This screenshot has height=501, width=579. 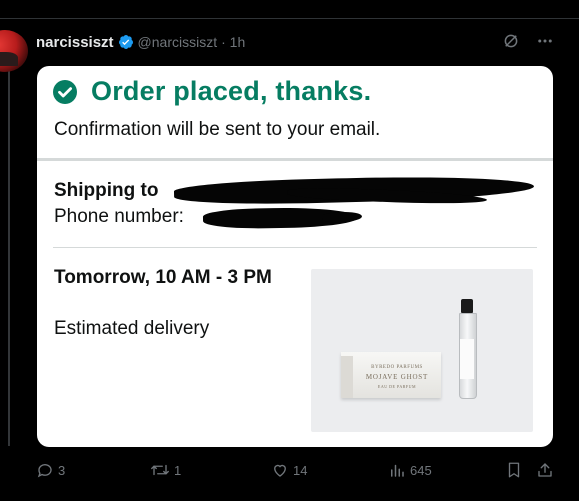 I want to click on repost-count: 1, so click(x=178, y=470).